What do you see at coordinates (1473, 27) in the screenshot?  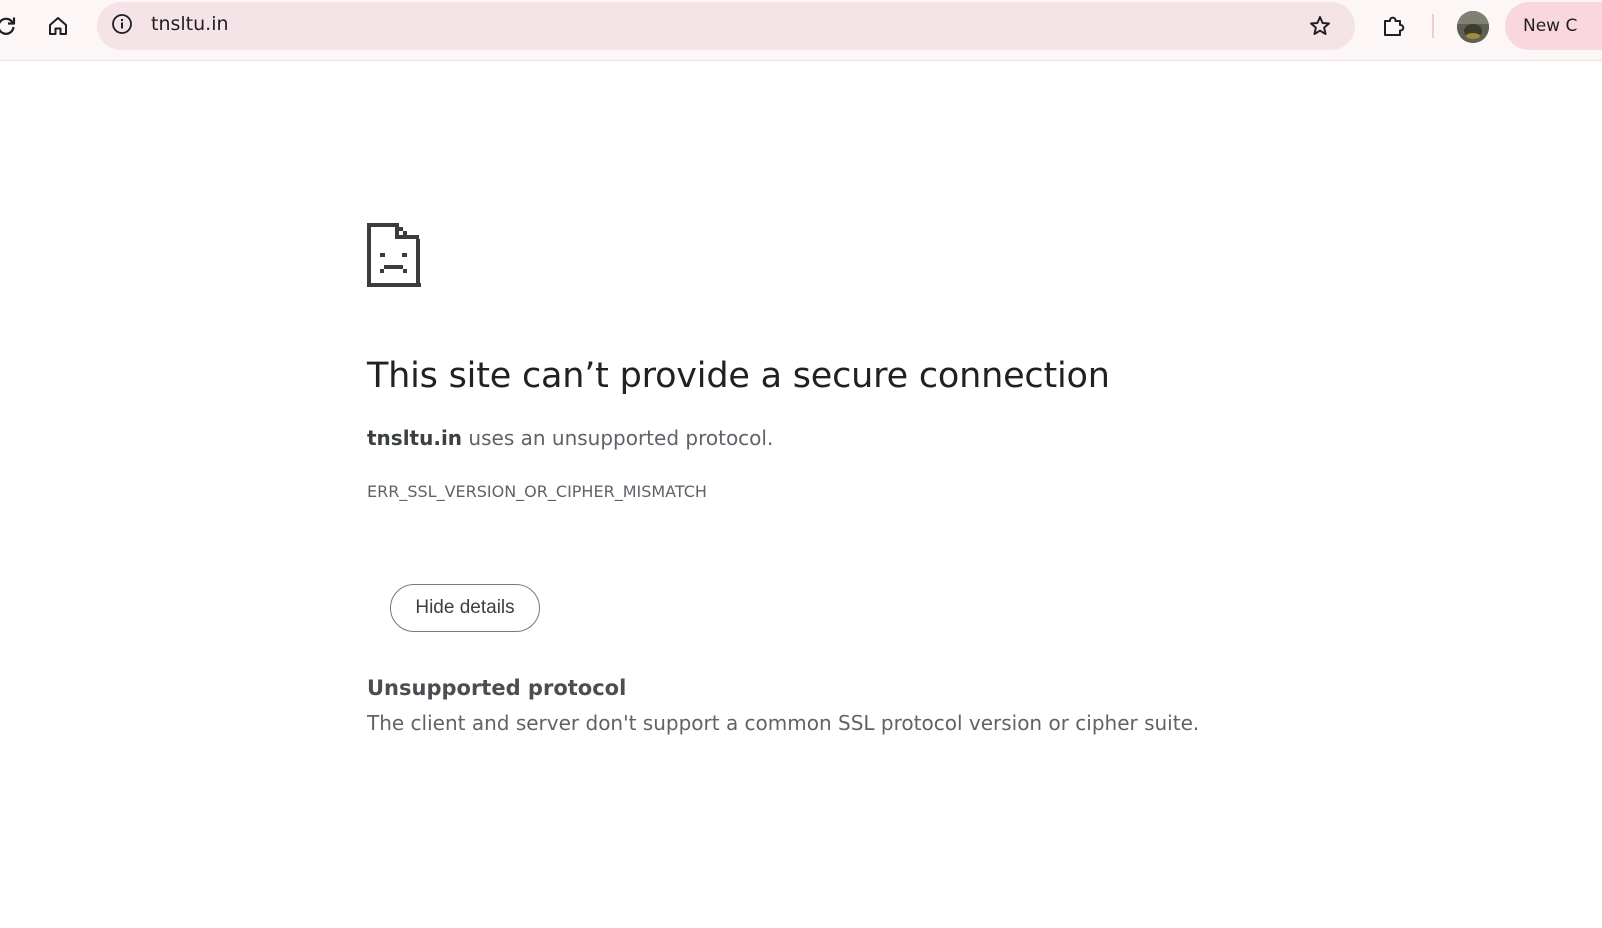 I see `profile-avatar` at bounding box center [1473, 27].